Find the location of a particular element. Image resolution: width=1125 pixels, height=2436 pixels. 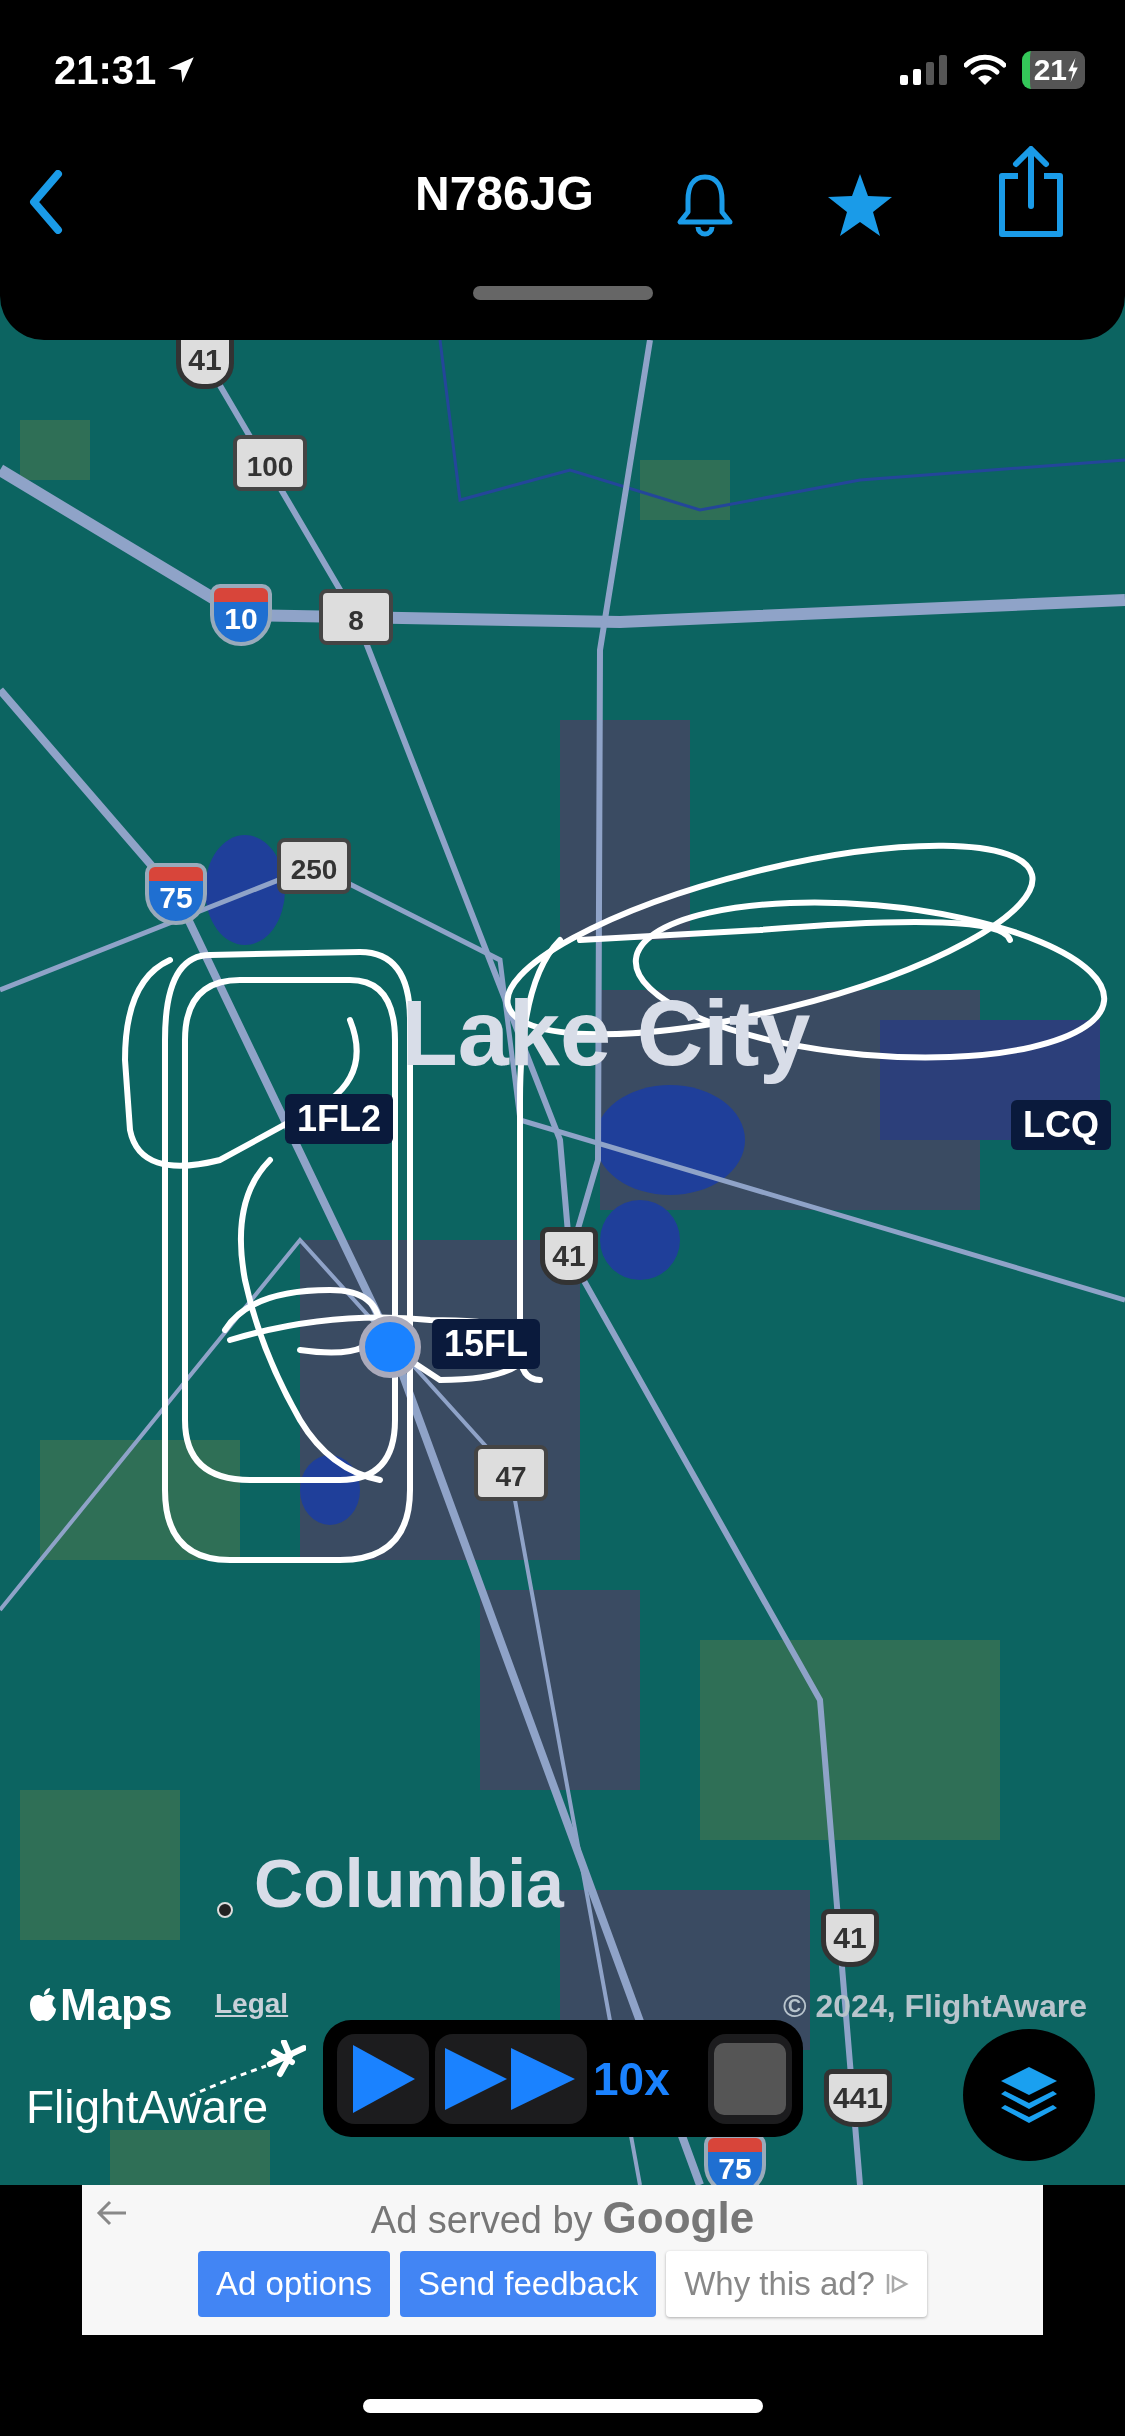

nav-title: N786JG is located at coordinates (504, 193).